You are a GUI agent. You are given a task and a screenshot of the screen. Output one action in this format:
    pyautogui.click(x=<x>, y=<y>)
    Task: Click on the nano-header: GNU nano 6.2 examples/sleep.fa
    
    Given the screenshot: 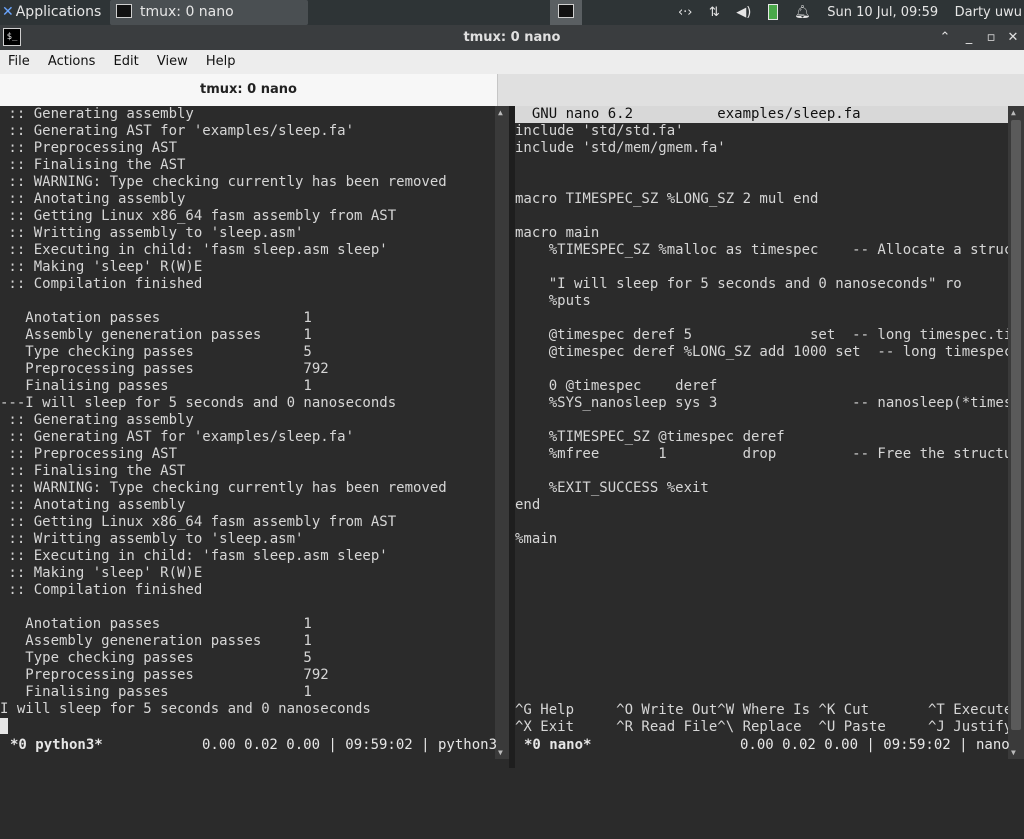 What is the action you would take?
    pyautogui.click(x=761, y=114)
    